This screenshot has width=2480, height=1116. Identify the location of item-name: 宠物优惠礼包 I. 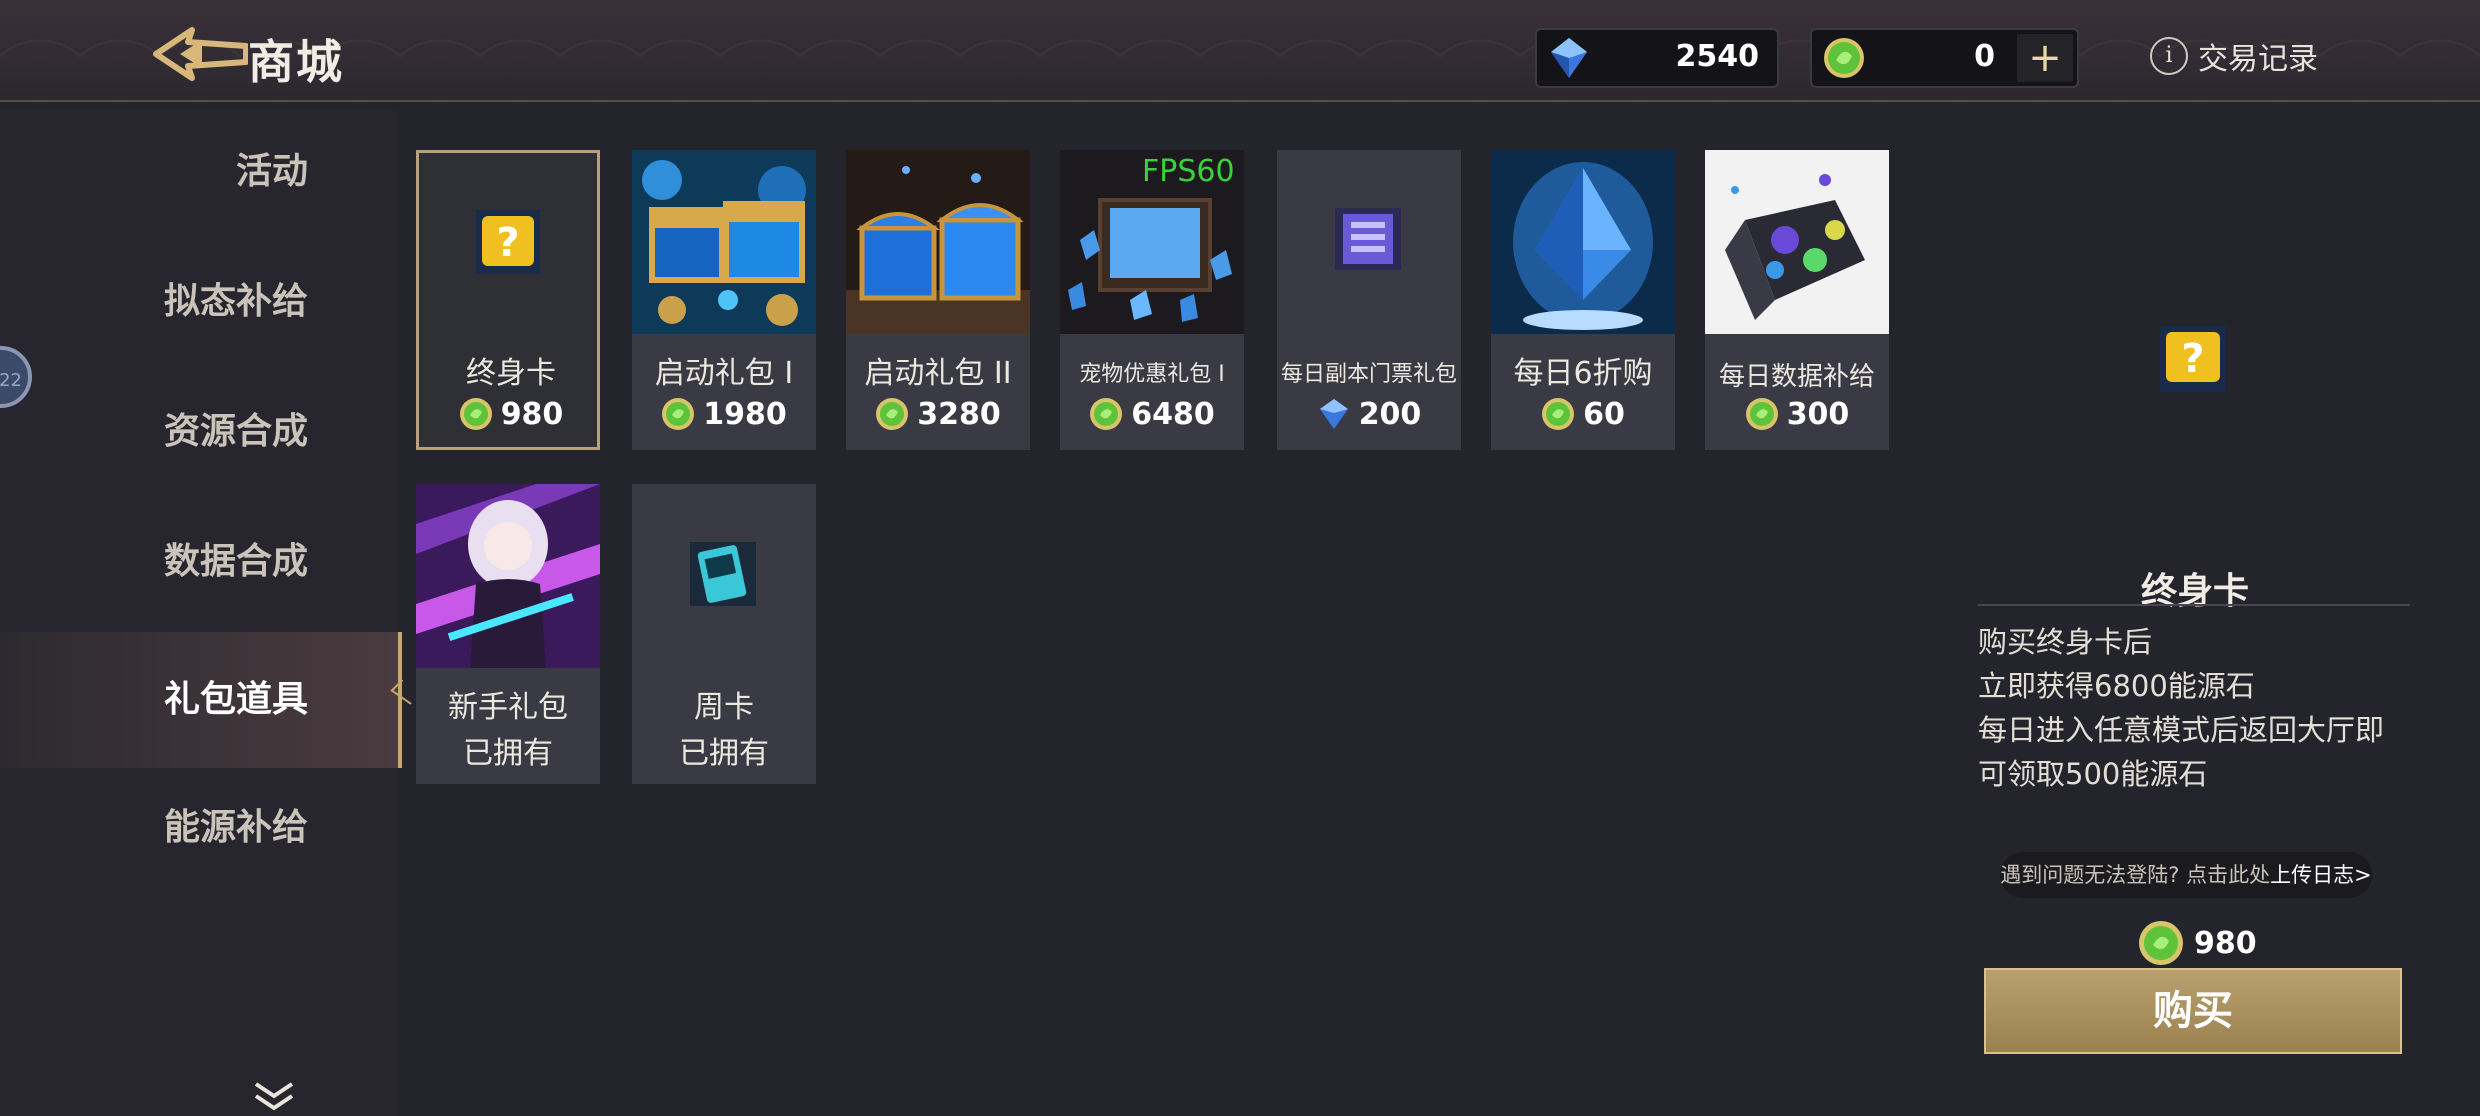
(1152, 374).